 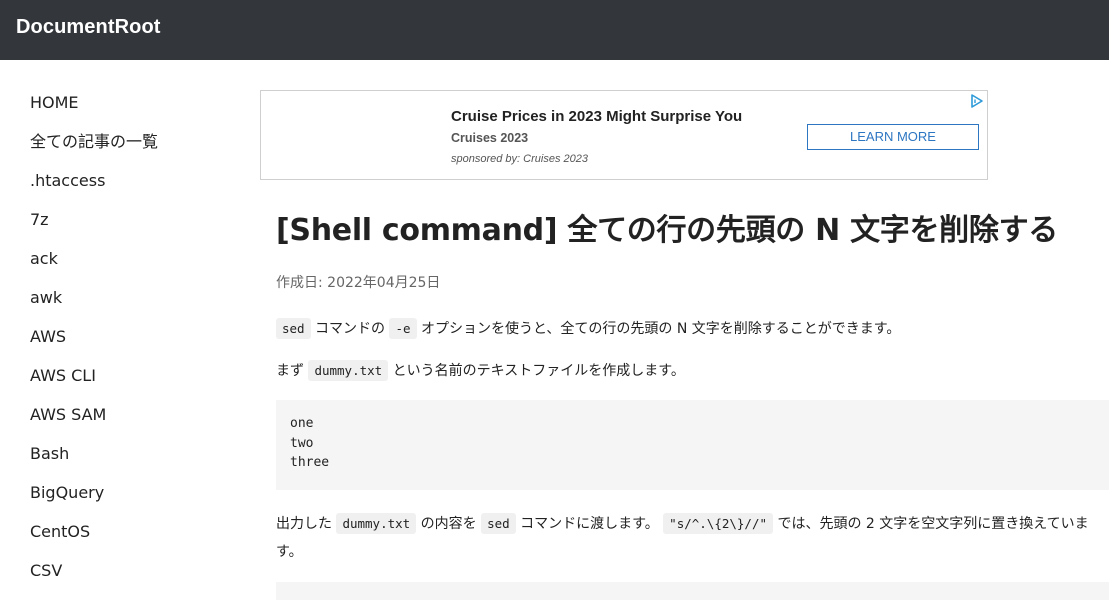 What do you see at coordinates (292, 371) in the screenshot?
I see `paragraph-text: まず` at bounding box center [292, 371].